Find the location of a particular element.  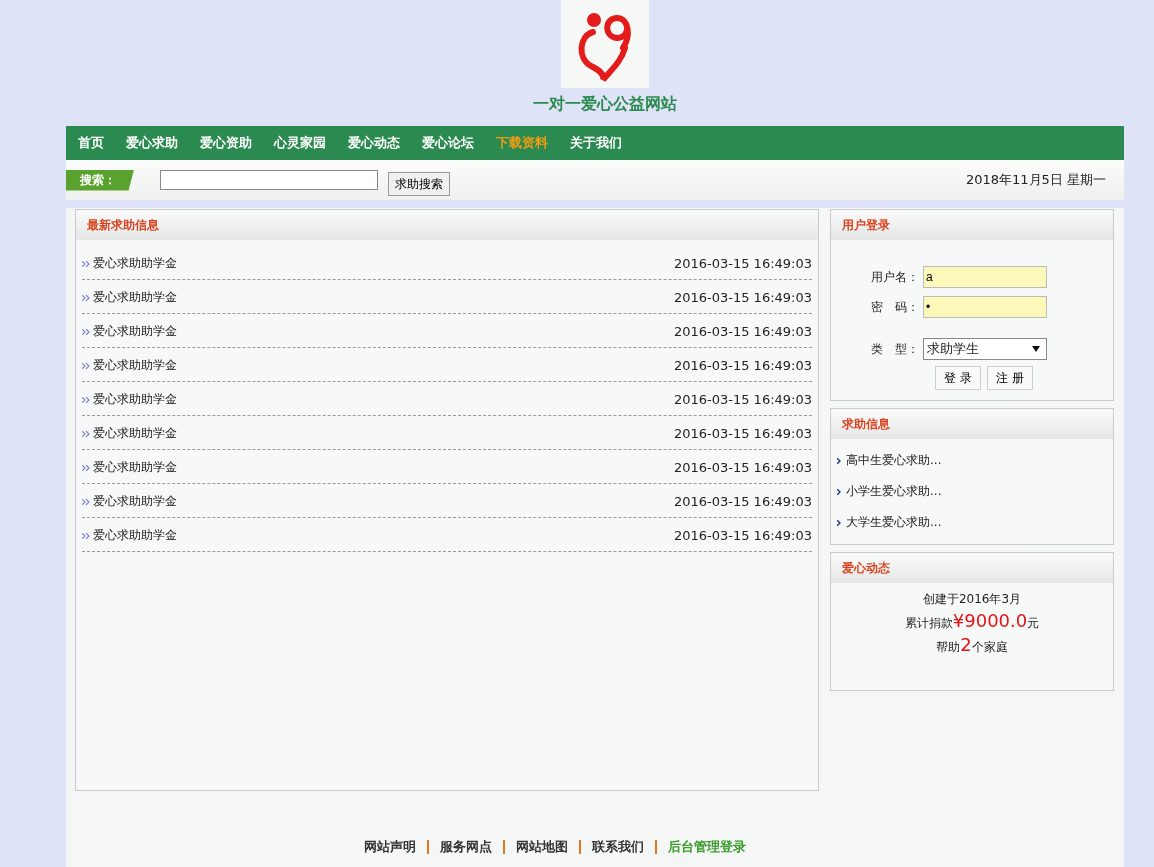

nav-link: 首页 is located at coordinates (91, 143).